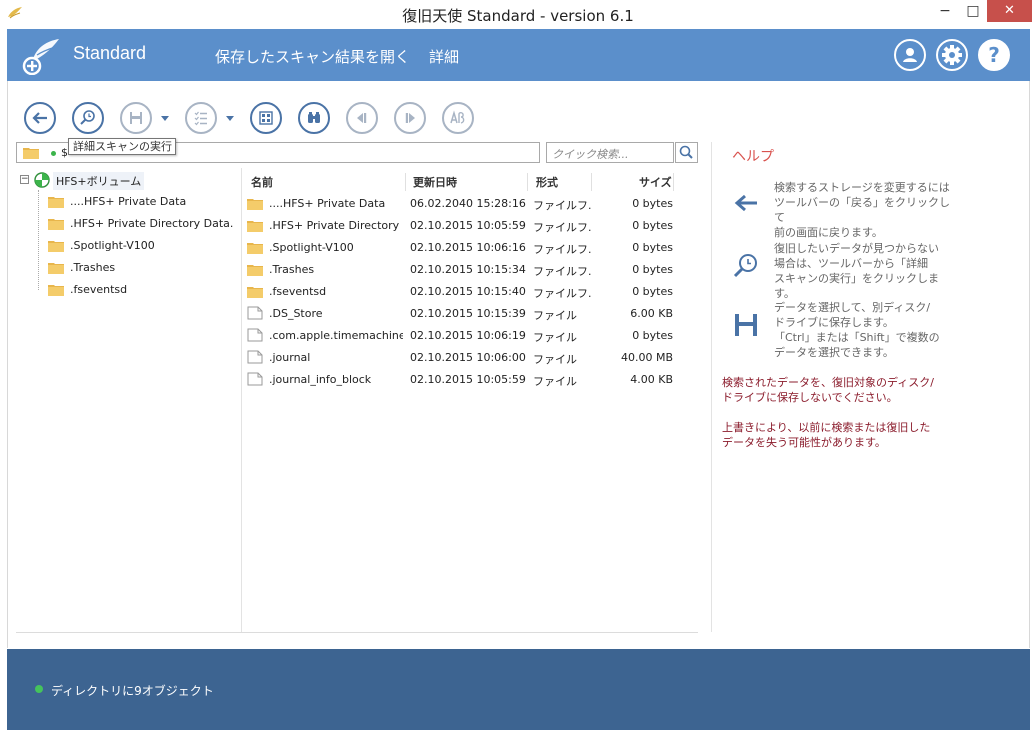 This screenshot has height=737, width=1036. I want to click on open-saved-results-link: 保存したスキャン結果を開く, so click(312, 56).